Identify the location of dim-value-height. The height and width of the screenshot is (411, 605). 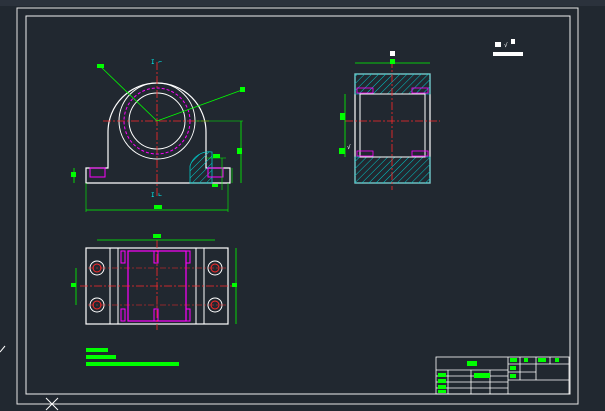
(239, 151).